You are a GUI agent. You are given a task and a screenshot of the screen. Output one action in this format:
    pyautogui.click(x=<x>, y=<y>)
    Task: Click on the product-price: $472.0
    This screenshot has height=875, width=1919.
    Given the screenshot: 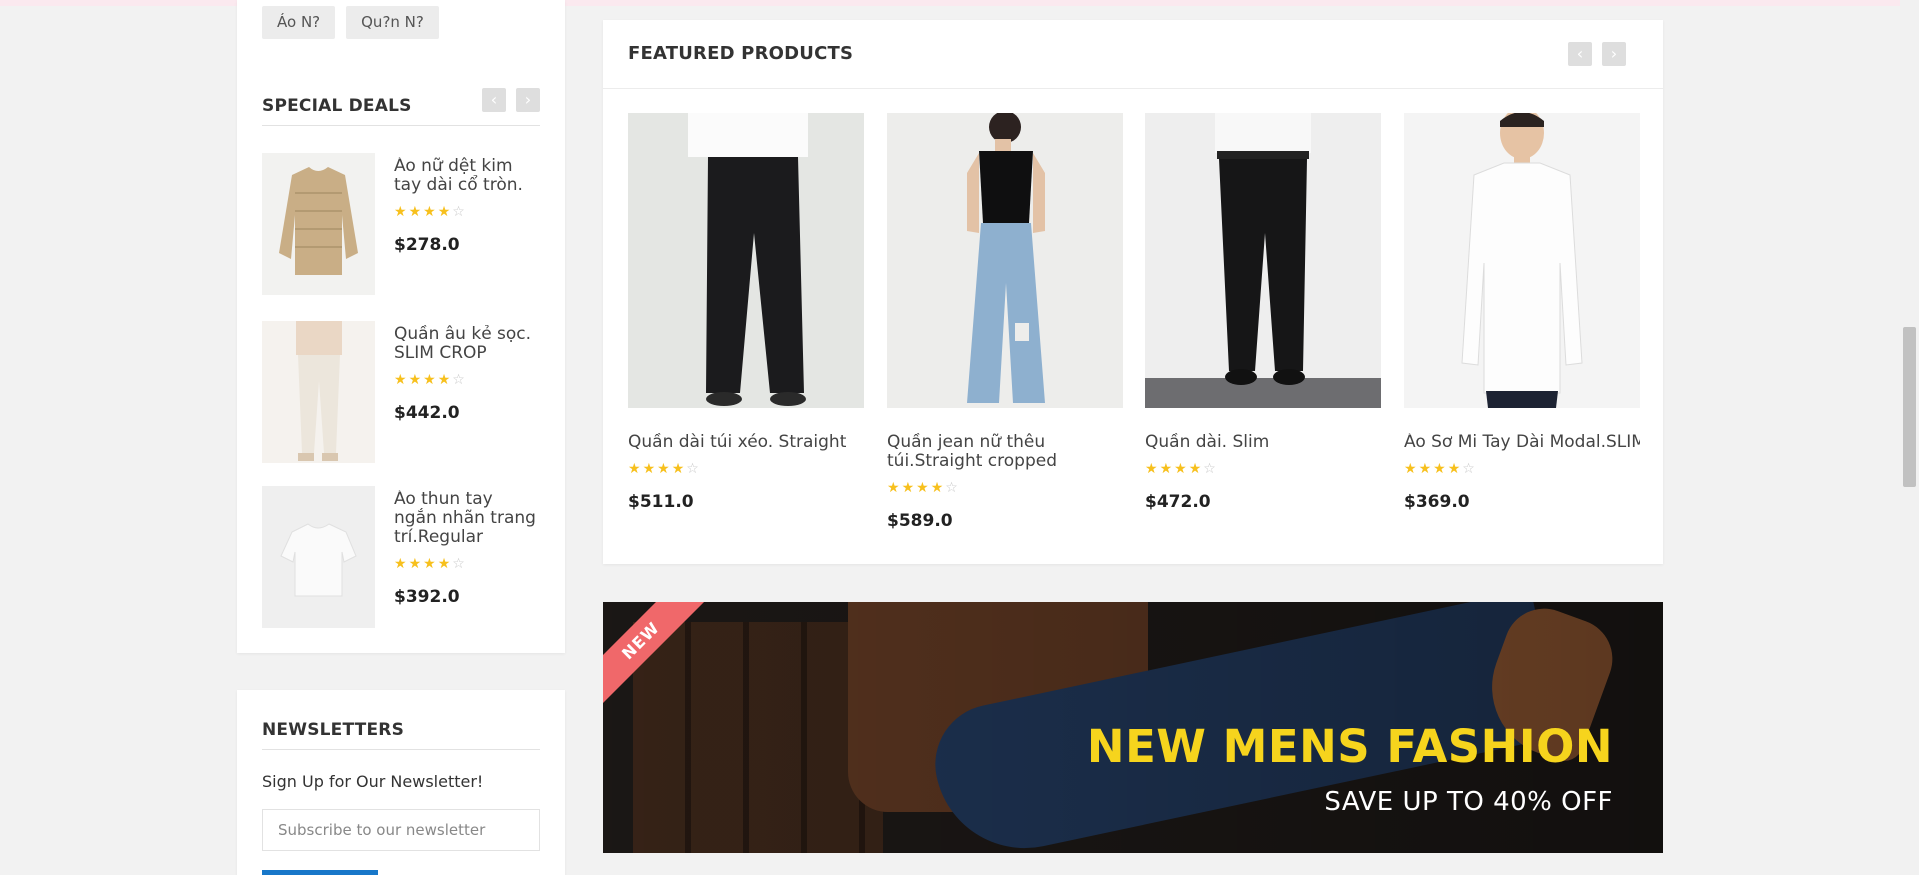 What is the action you would take?
    pyautogui.click(x=1178, y=502)
    